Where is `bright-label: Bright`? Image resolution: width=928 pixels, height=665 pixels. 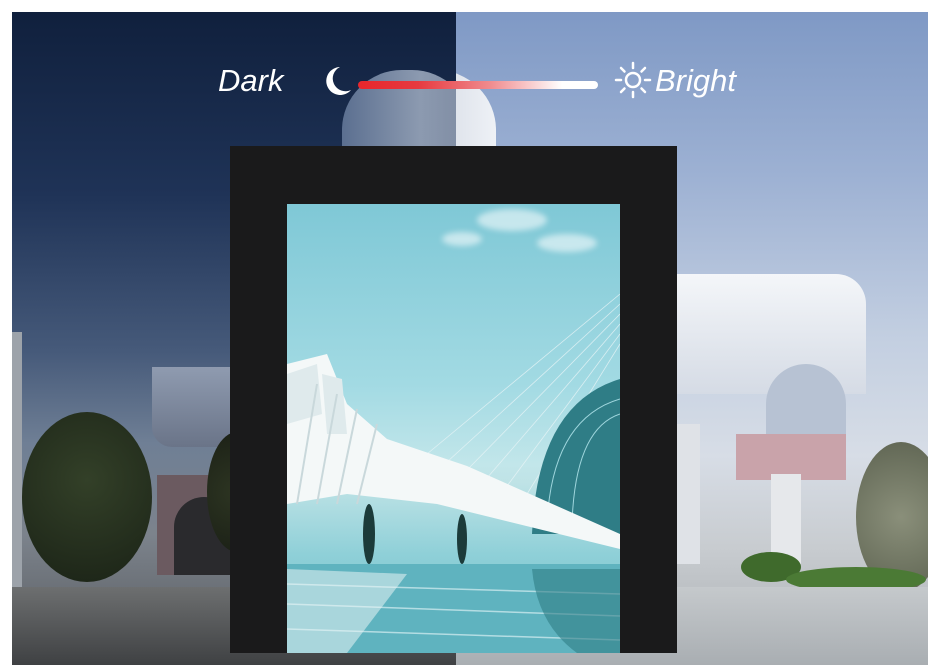
bright-label: Bright is located at coordinates (695, 80).